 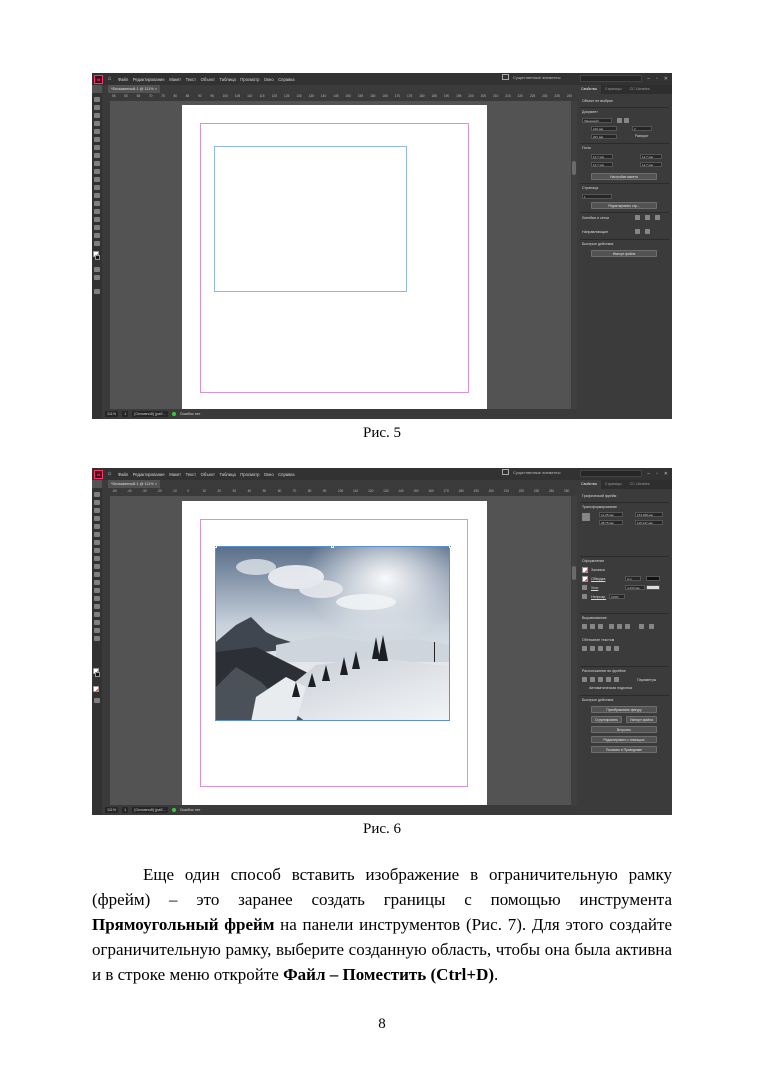 I want to click on w-field: 153,928 мм, so click(x=649, y=514).